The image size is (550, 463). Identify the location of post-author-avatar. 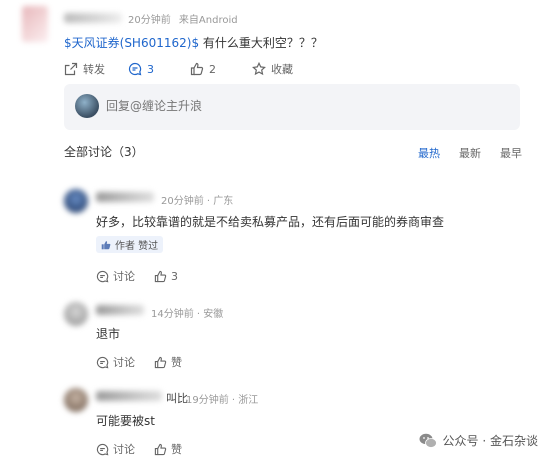
(35, 24).